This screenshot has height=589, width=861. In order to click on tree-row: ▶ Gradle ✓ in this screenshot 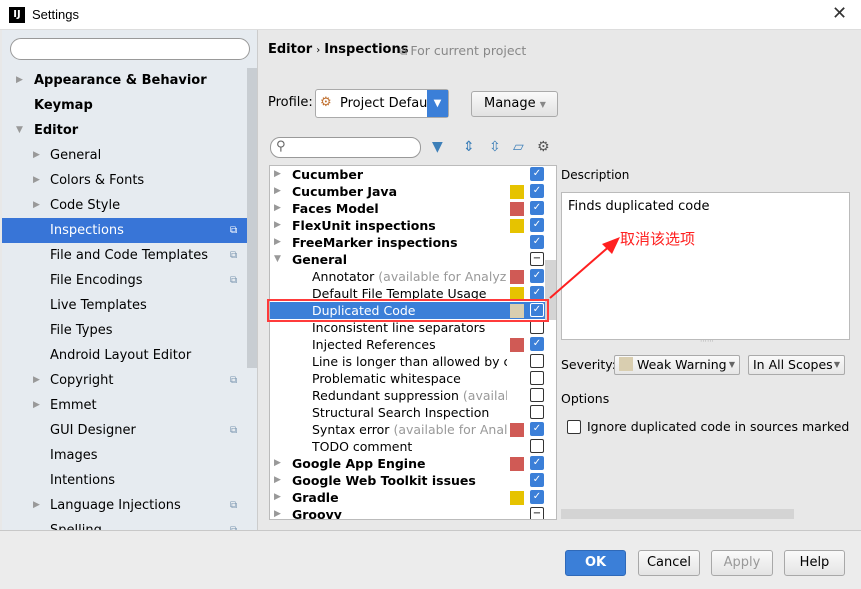, I will do `click(408, 497)`.